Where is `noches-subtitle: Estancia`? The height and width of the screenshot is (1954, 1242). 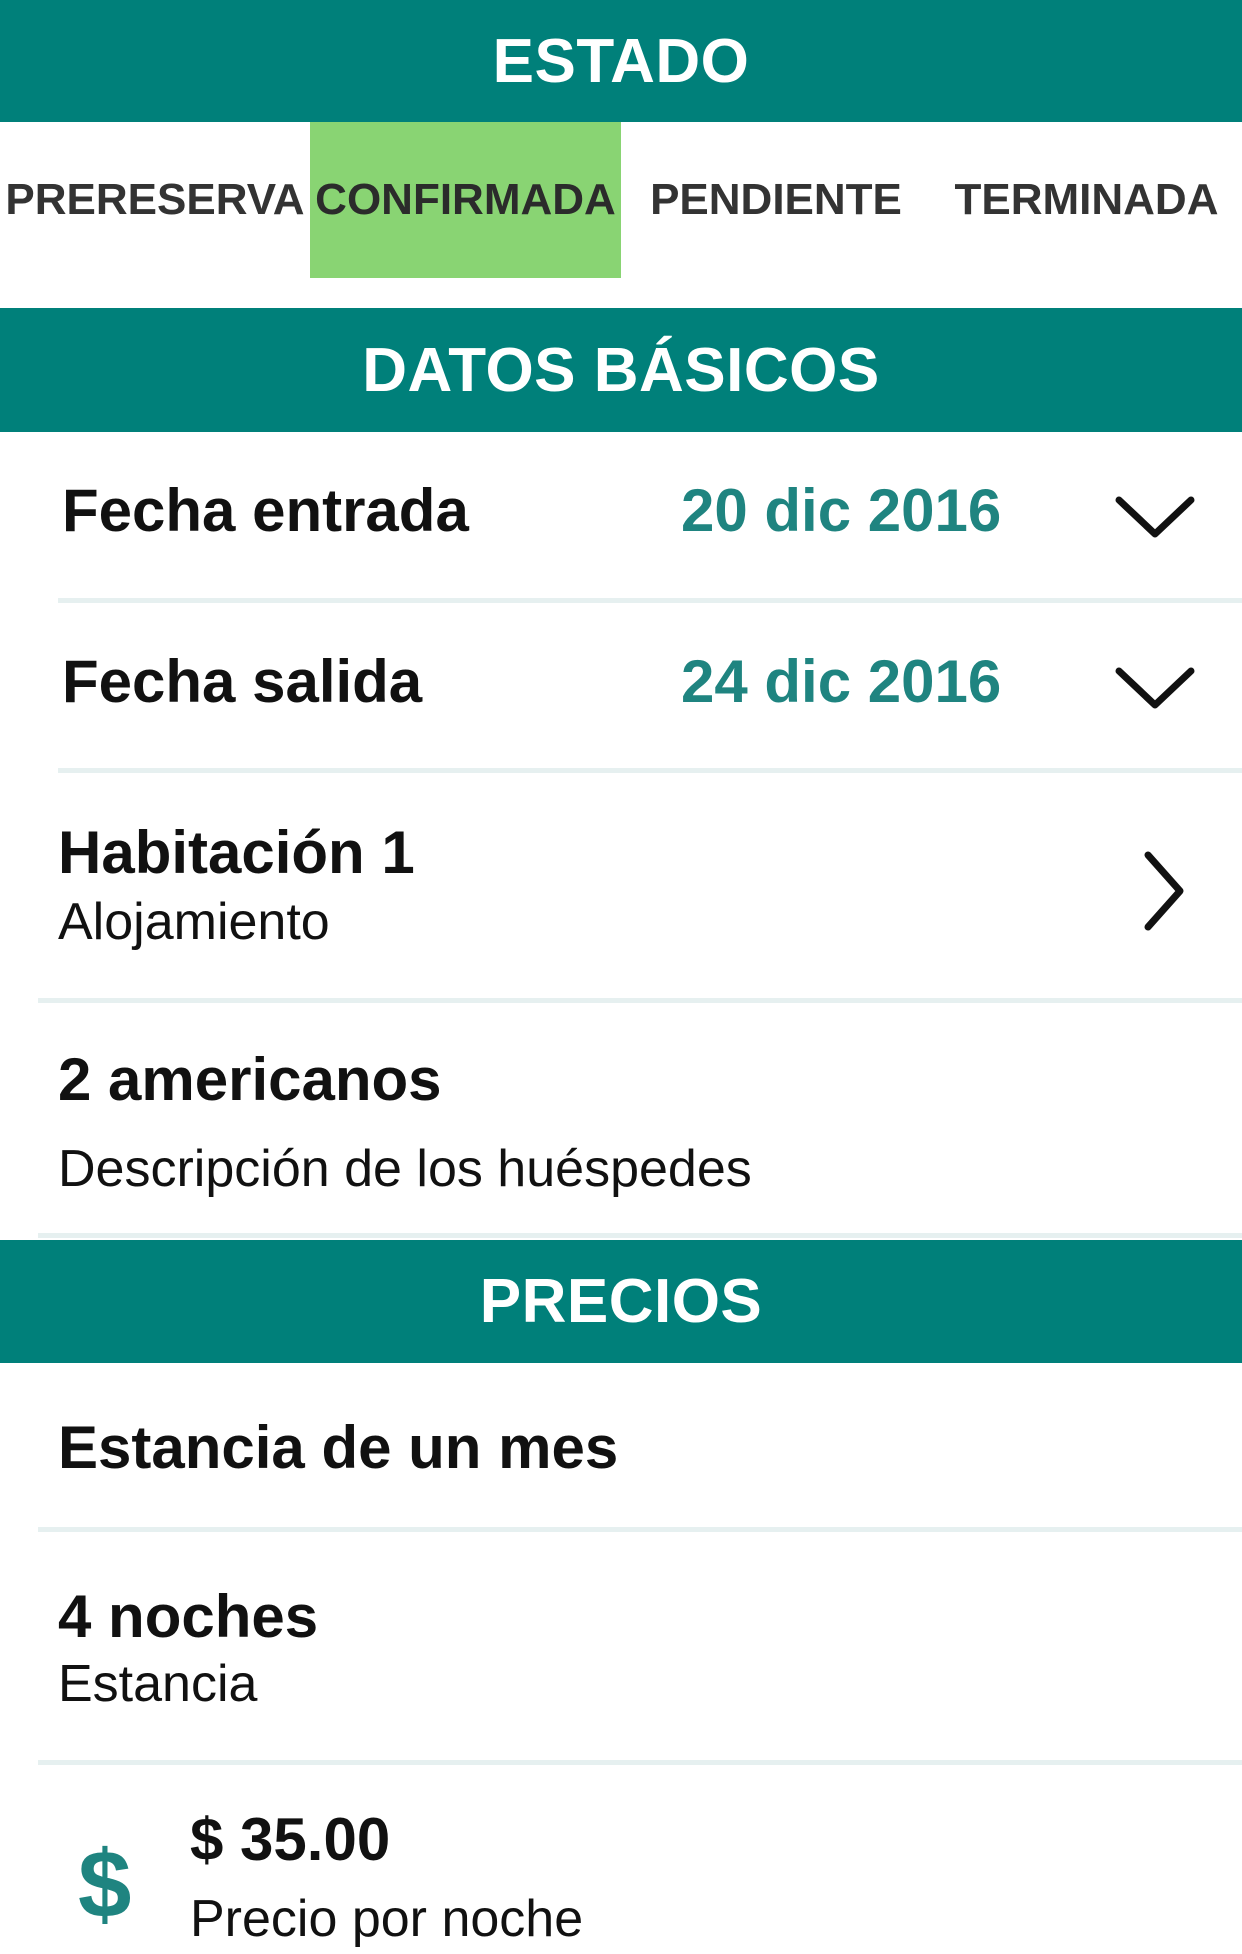 noches-subtitle: Estancia is located at coordinates (158, 1684).